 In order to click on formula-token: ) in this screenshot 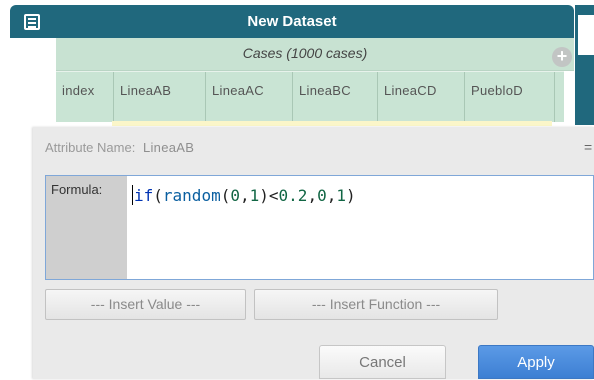, I will do `click(351, 195)`.